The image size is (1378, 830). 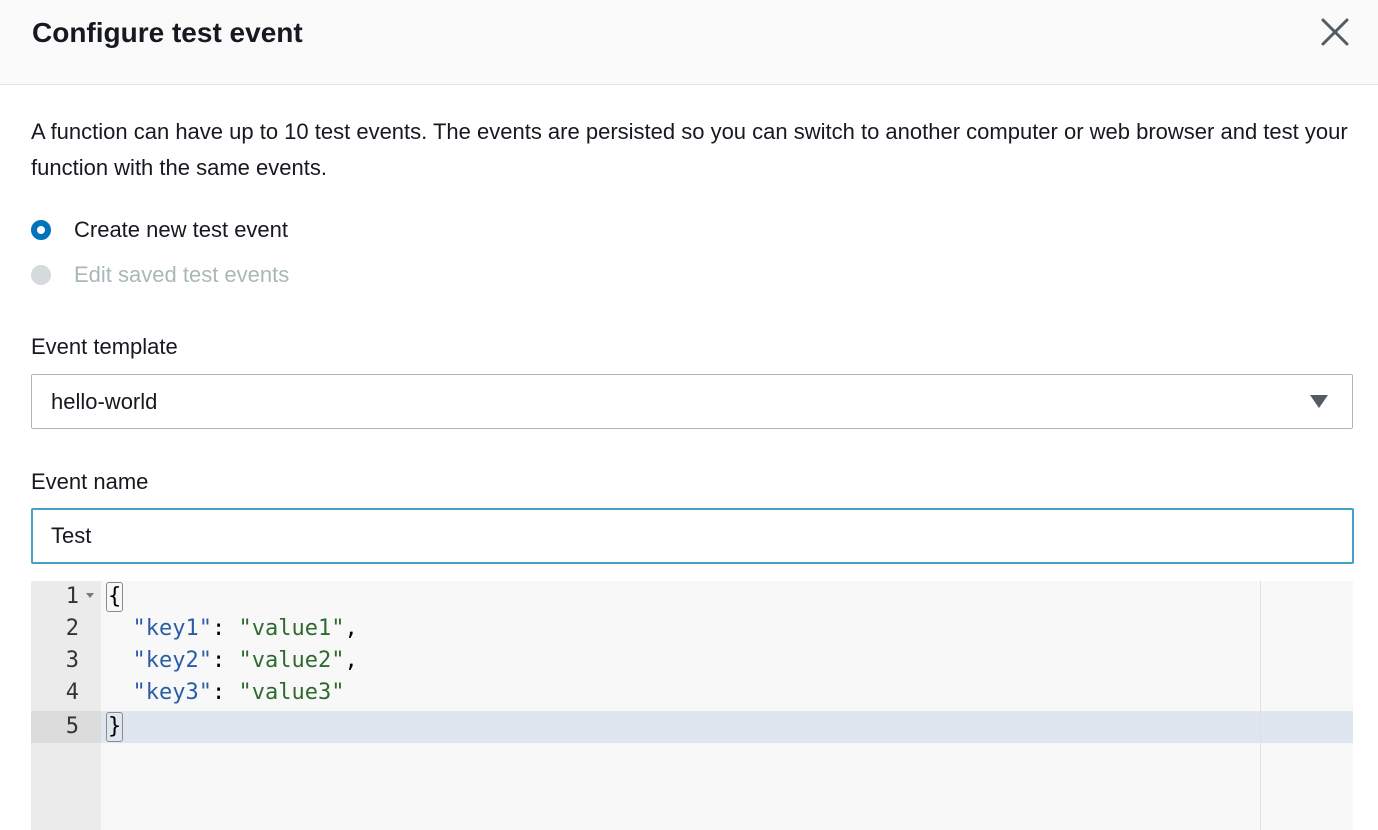 I want to click on active-line-highlight, so click(x=727, y=727).